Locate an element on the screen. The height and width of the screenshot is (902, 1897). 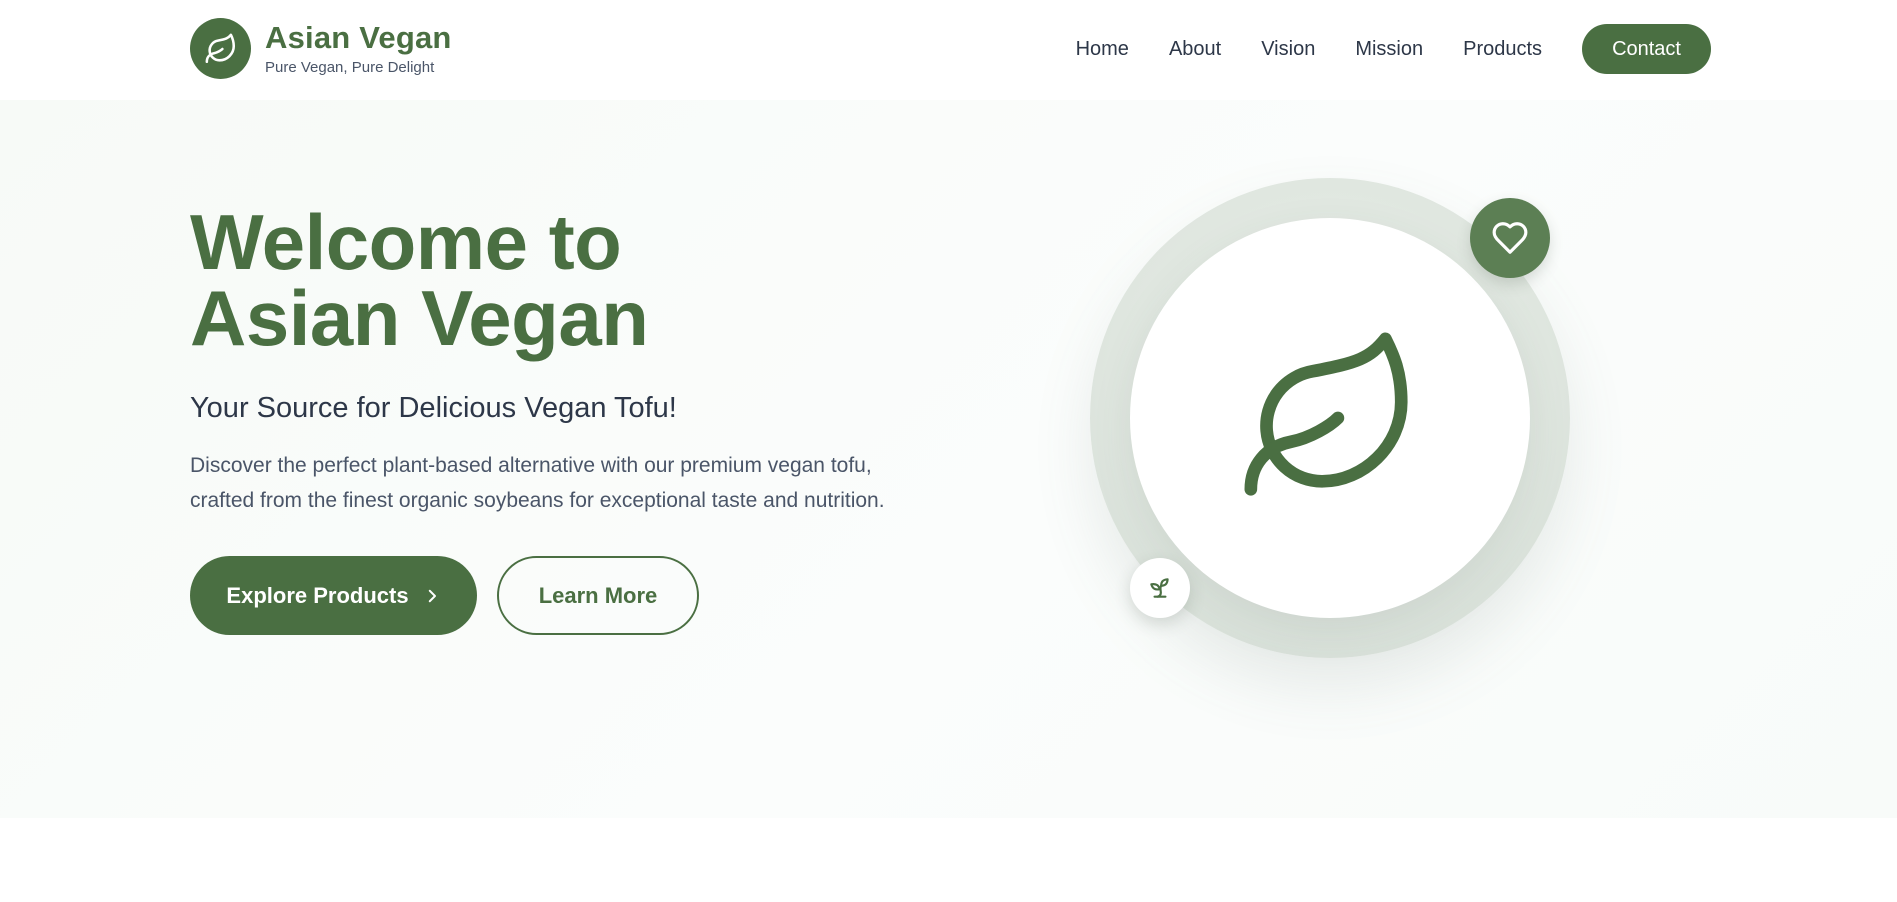
heart-icon is located at coordinates (1510, 238).